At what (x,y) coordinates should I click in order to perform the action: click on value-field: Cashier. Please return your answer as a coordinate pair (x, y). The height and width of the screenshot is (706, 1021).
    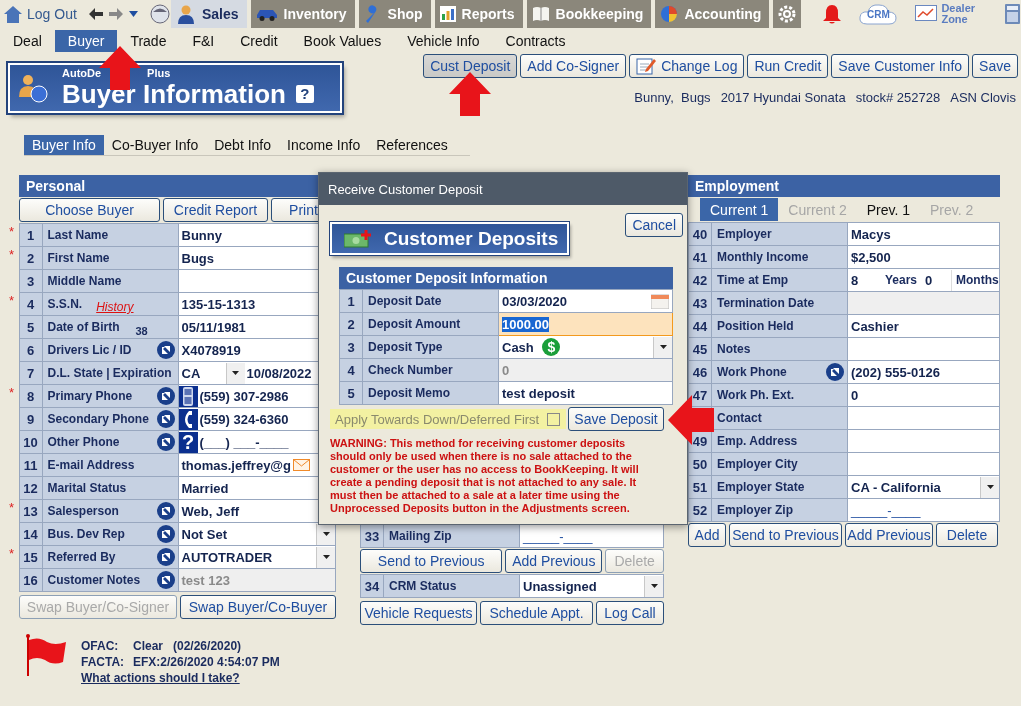
    Looking at the image, I should click on (923, 326).